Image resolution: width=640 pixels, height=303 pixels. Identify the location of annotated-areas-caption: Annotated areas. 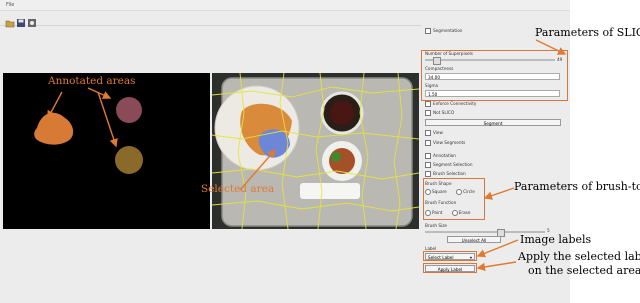
(92, 81).